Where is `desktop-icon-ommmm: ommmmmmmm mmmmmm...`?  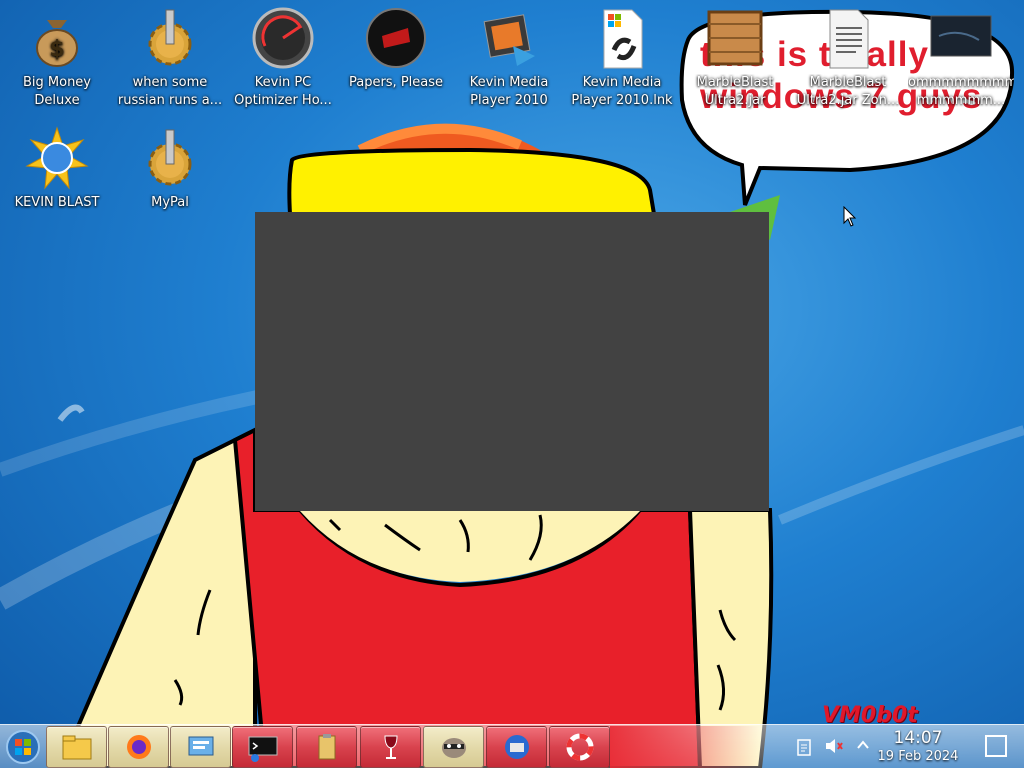
desktop-icon-ommmm: ommmmmmmm mmmmmm... is located at coordinates (961, 58).